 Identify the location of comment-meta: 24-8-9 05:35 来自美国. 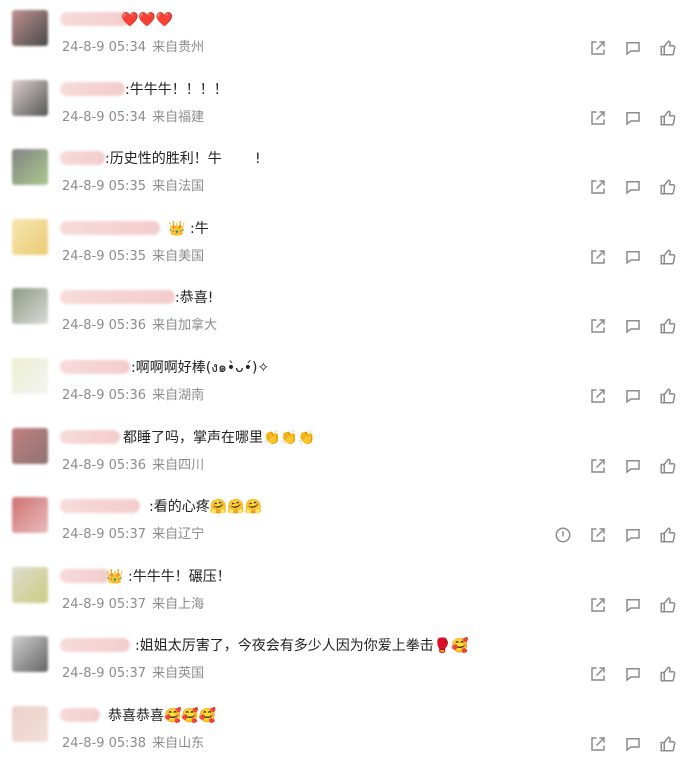
(133, 257).